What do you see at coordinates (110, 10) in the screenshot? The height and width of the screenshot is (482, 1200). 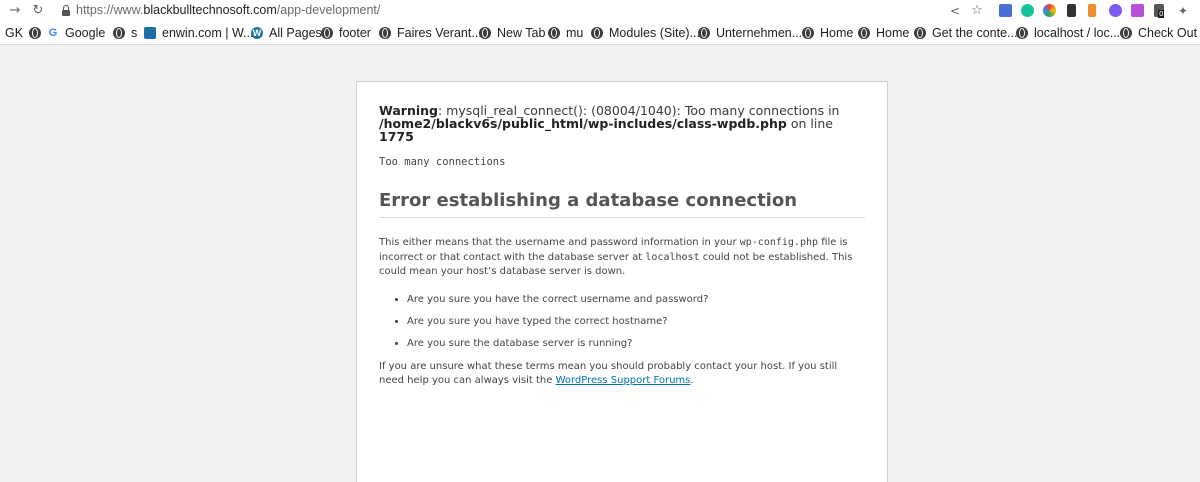 I see `url-scheme: https://www.` at bounding box center [110, 10].